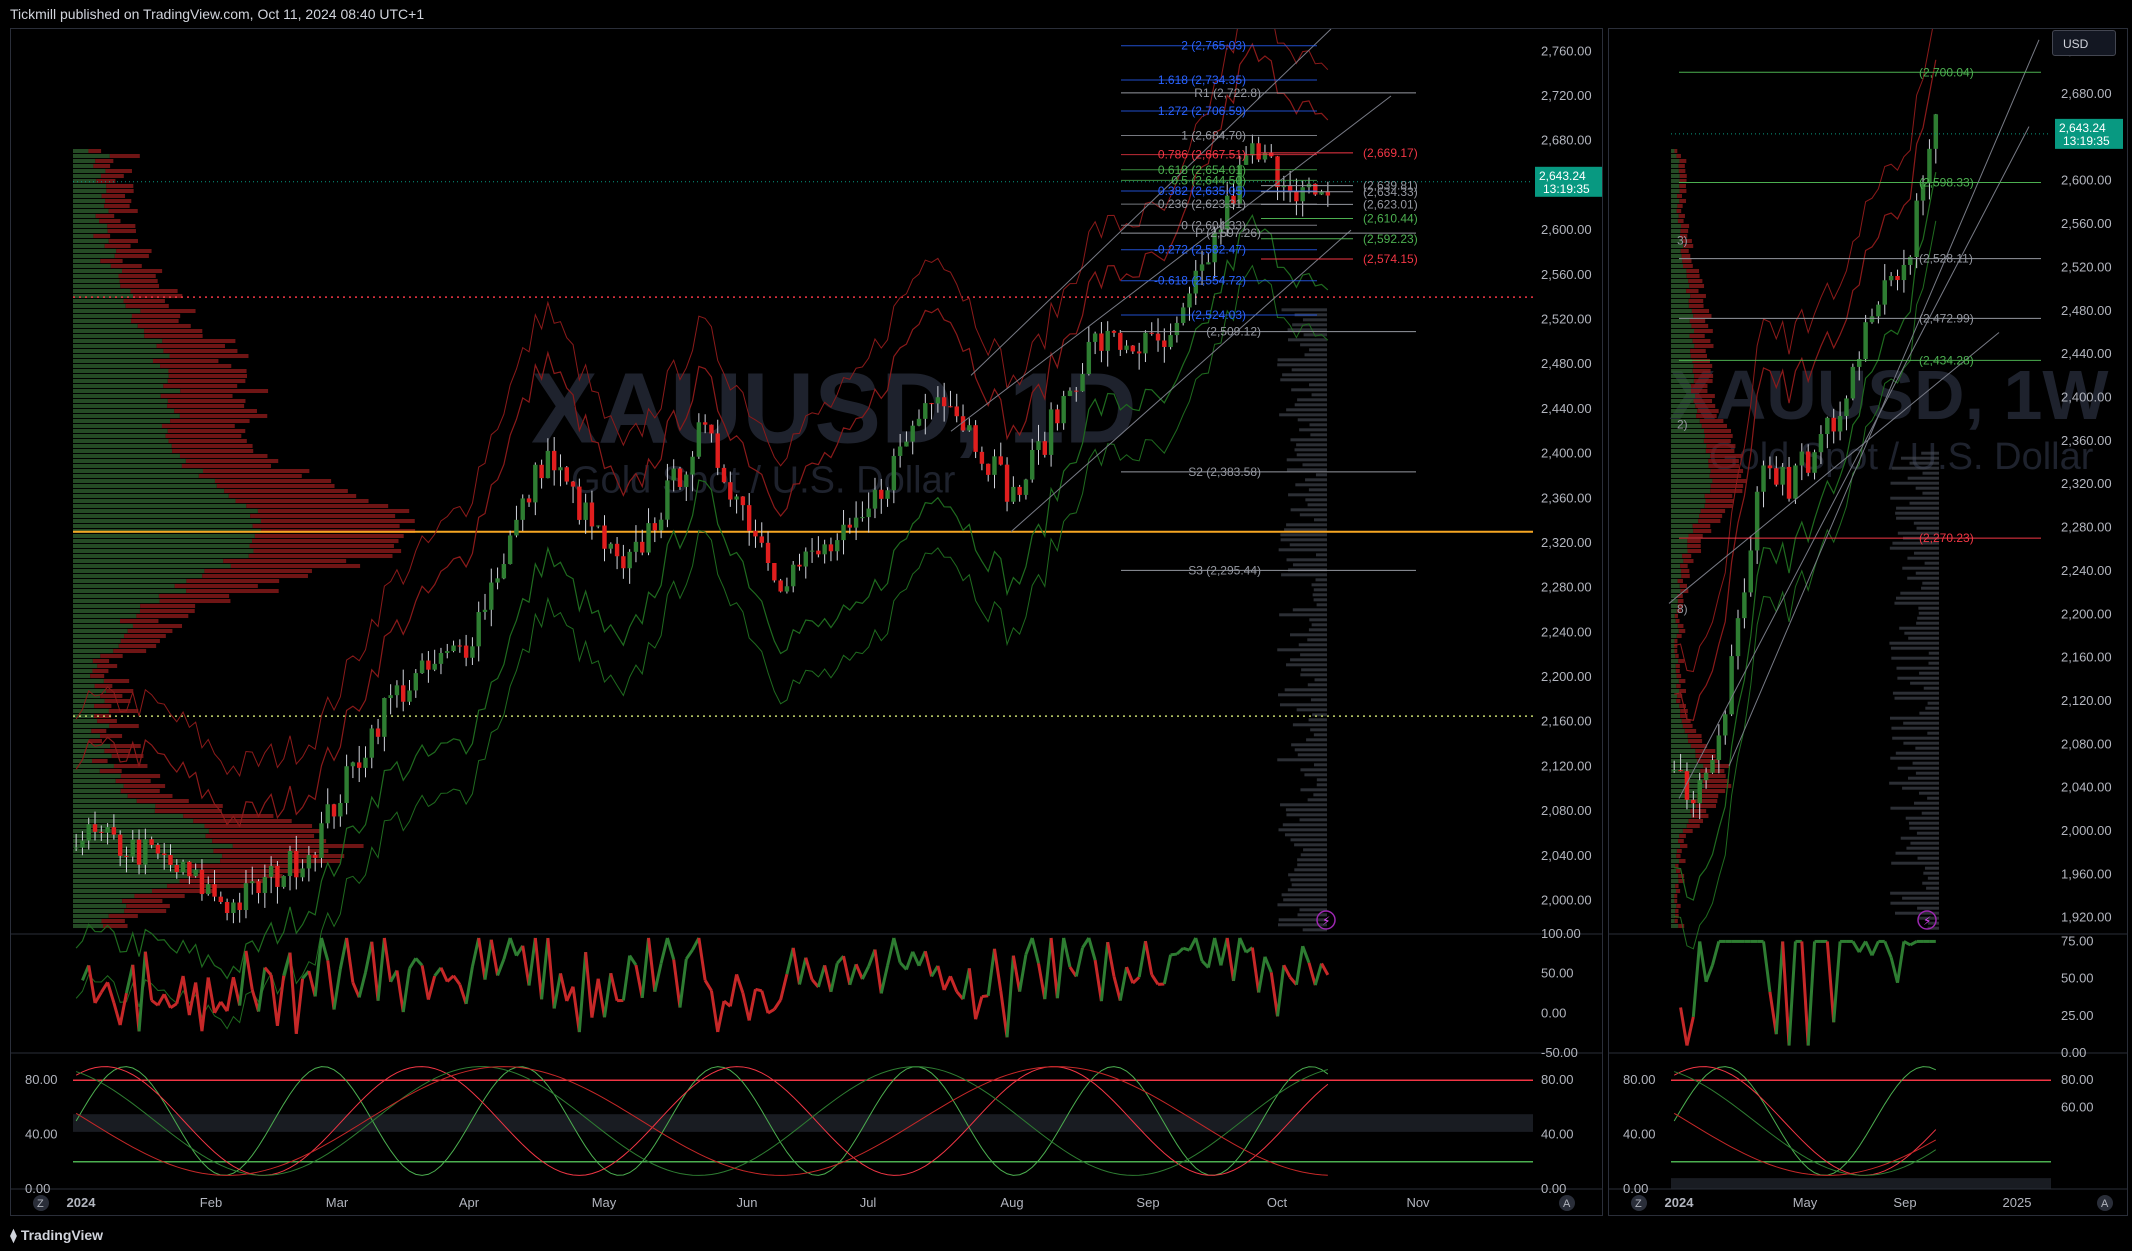 Image resolution: width=2132 pixels, height=1251 pixels. I want to click on y-axis-tick-label: 2,240.00, so click(2086, 570).